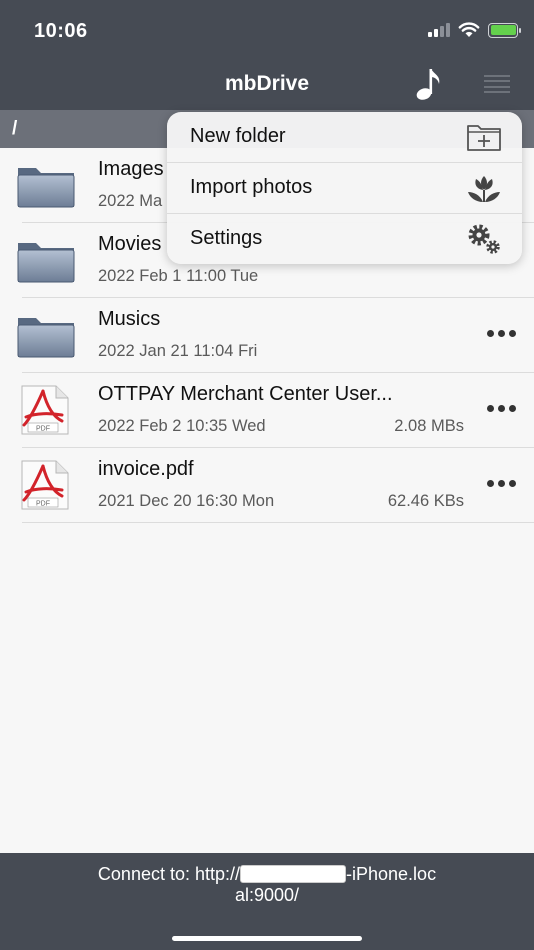 The height and width of the screenshot is (950, 534). I want to click on new-folder-icon, so click(484, 138).